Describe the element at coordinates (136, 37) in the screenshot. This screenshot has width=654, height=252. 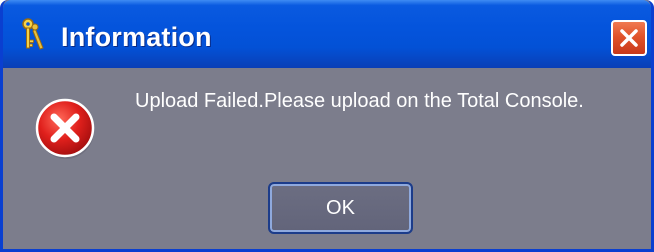
I see `dialog-title: Information` at that location.